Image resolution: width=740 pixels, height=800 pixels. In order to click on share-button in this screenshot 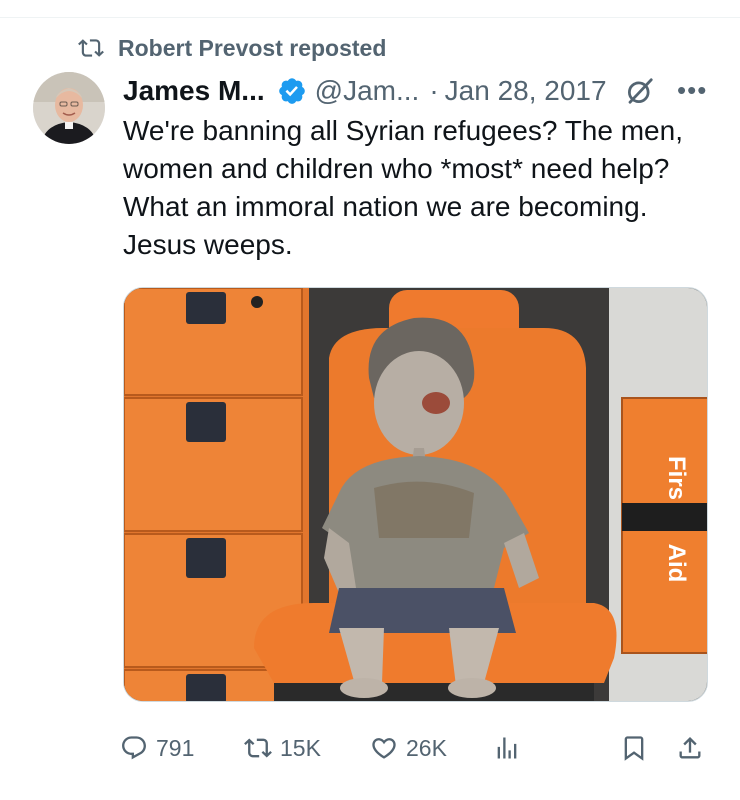, I will do `click(690, 748)`.